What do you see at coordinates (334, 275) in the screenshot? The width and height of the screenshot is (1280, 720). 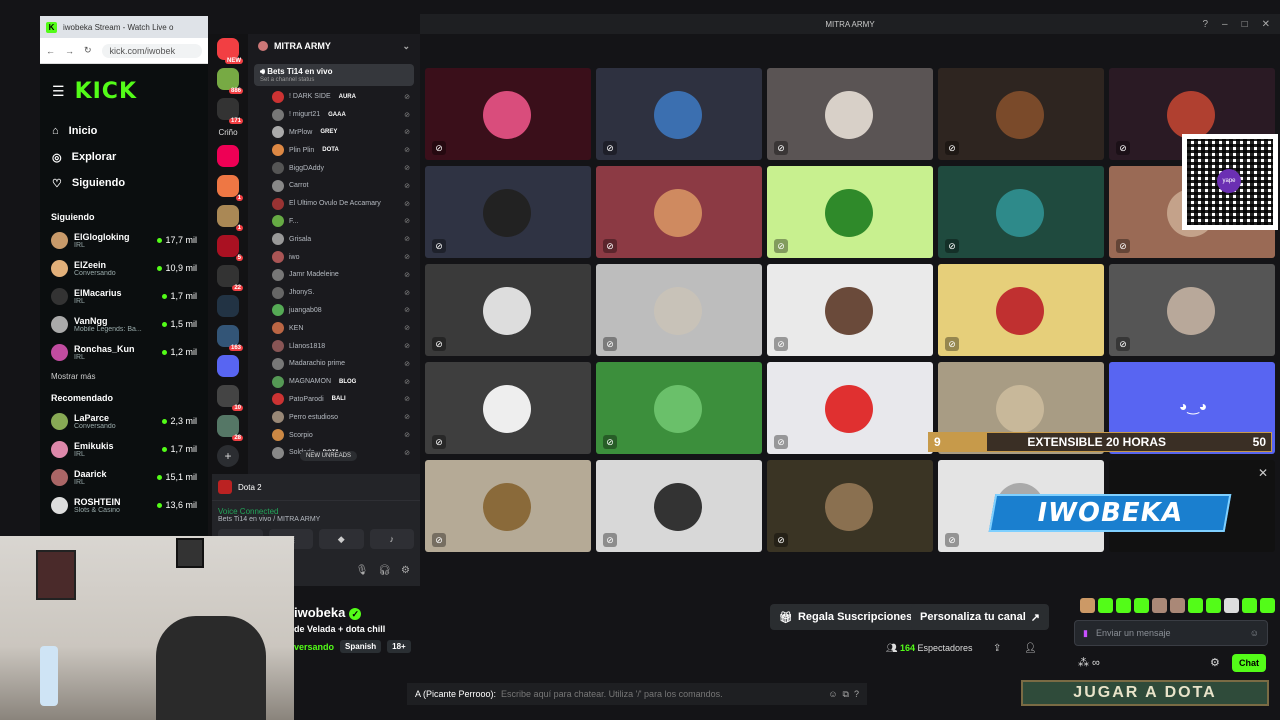 I see `voice-user: Jamr Madeleine ⊘` at bounding box center [334, 275].